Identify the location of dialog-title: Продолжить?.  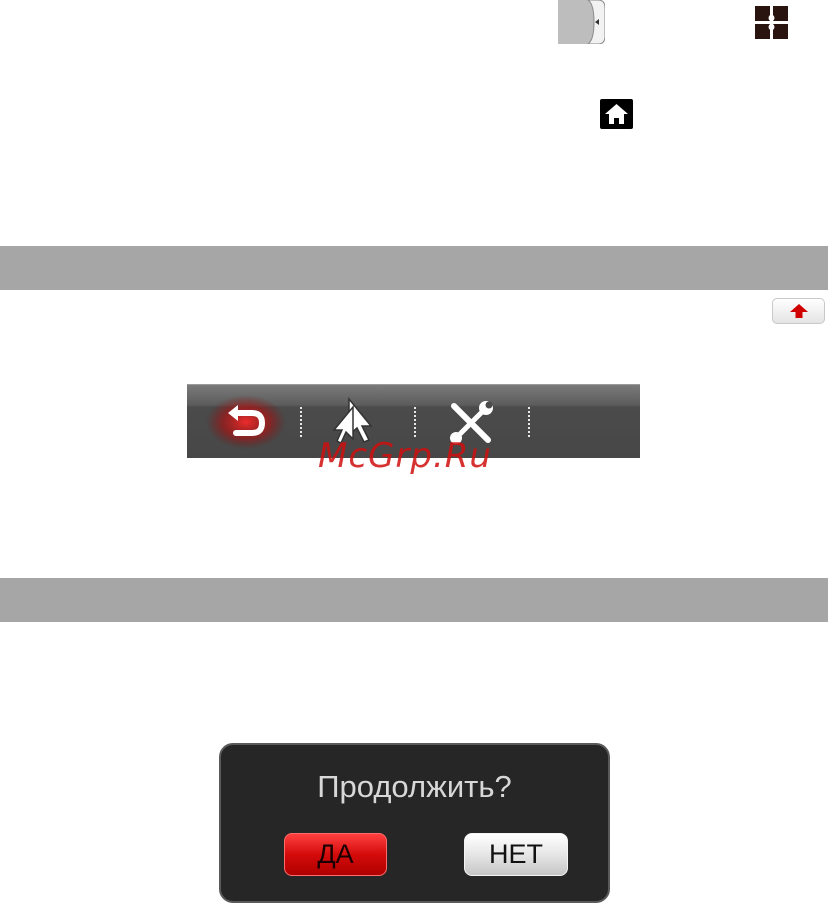
(414, 786).